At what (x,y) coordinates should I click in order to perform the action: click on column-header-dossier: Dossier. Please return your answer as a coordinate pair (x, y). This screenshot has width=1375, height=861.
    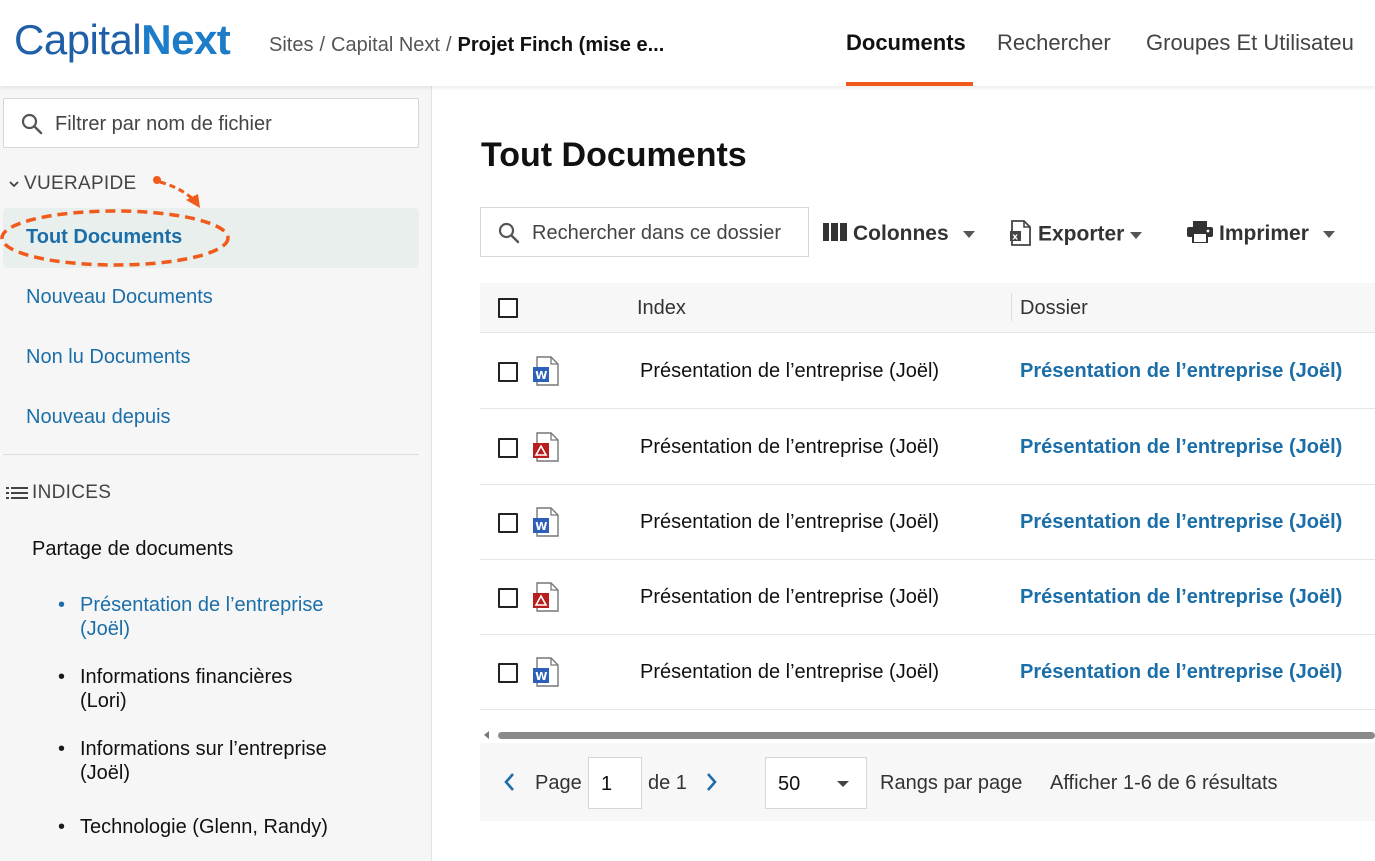
    Looking at the image, I should click on (1054, 308).